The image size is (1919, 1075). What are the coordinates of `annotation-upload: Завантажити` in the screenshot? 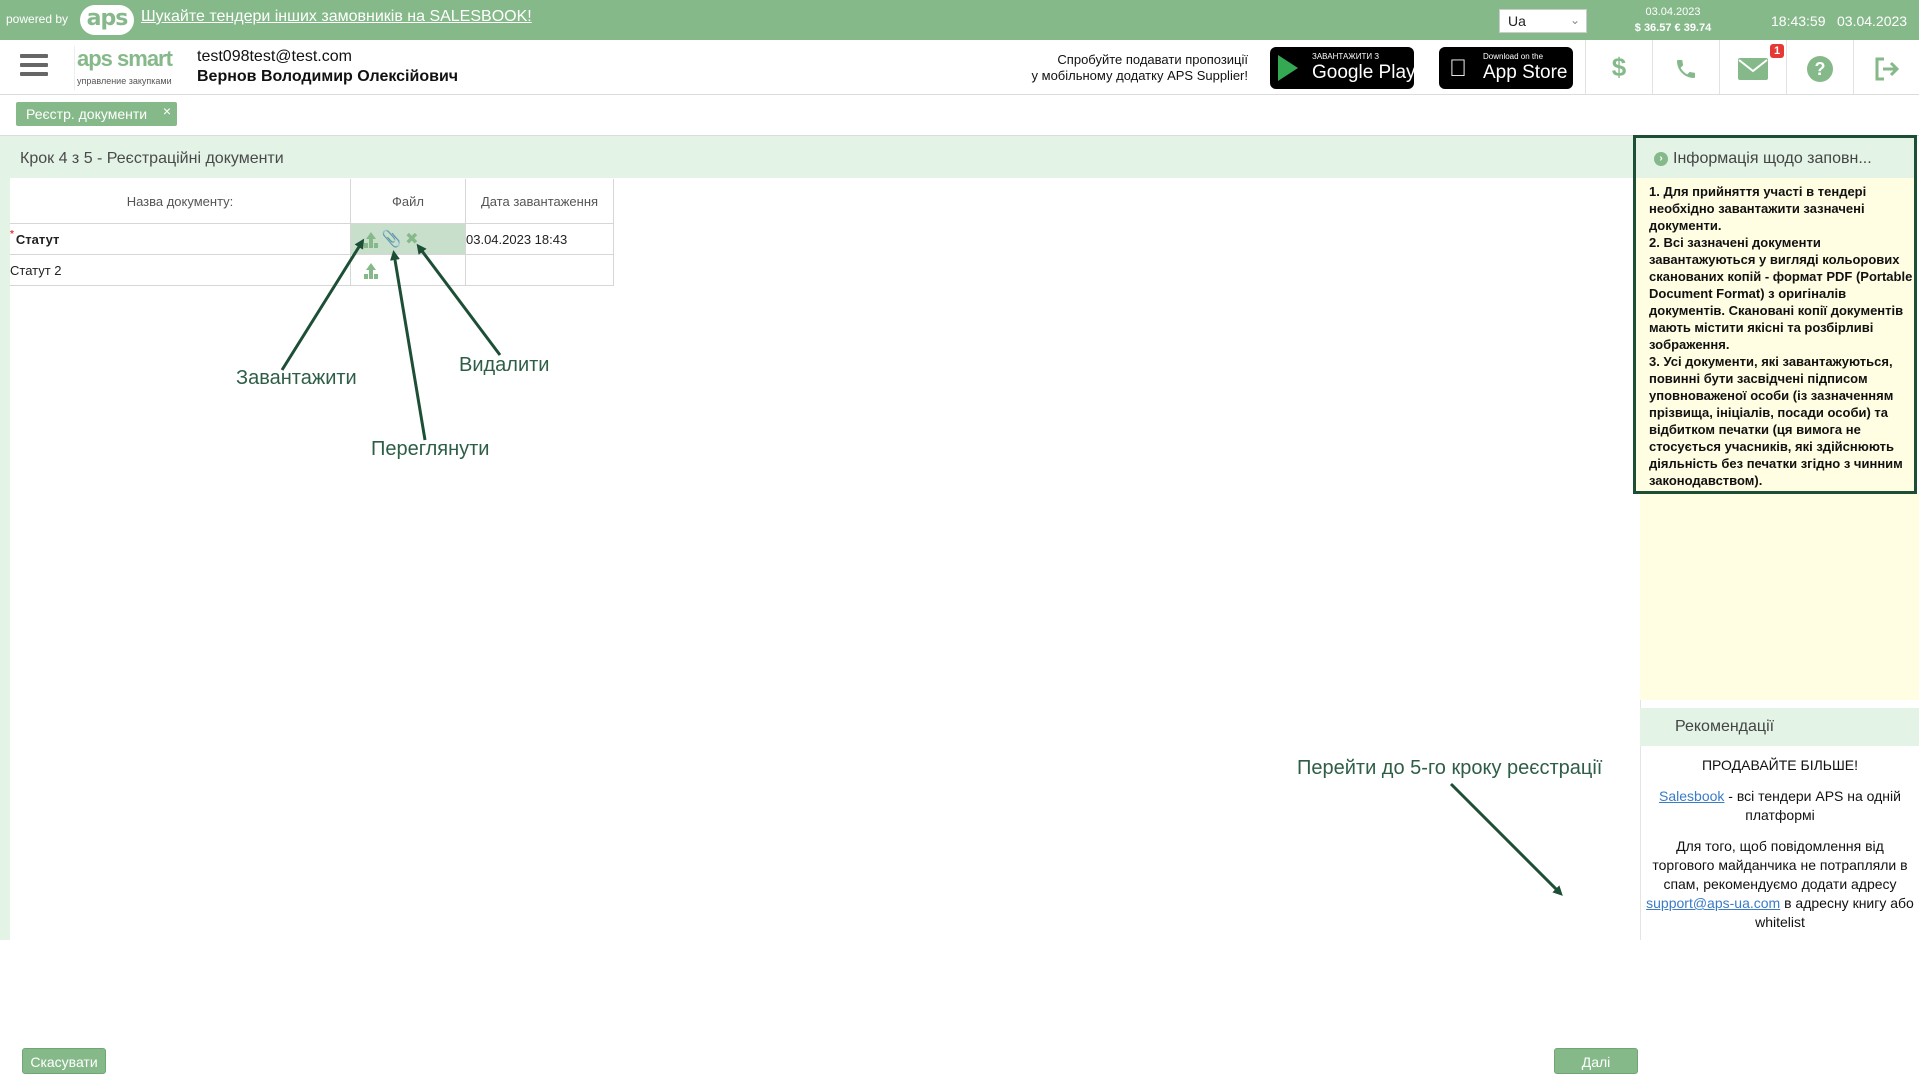 It's located at (296, 378).